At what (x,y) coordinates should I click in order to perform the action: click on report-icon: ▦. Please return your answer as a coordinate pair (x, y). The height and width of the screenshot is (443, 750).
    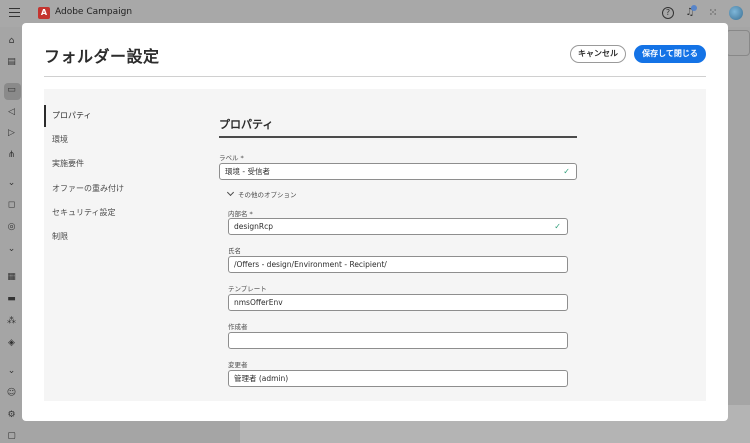
    Looking at the image, I should click on (11, 277).